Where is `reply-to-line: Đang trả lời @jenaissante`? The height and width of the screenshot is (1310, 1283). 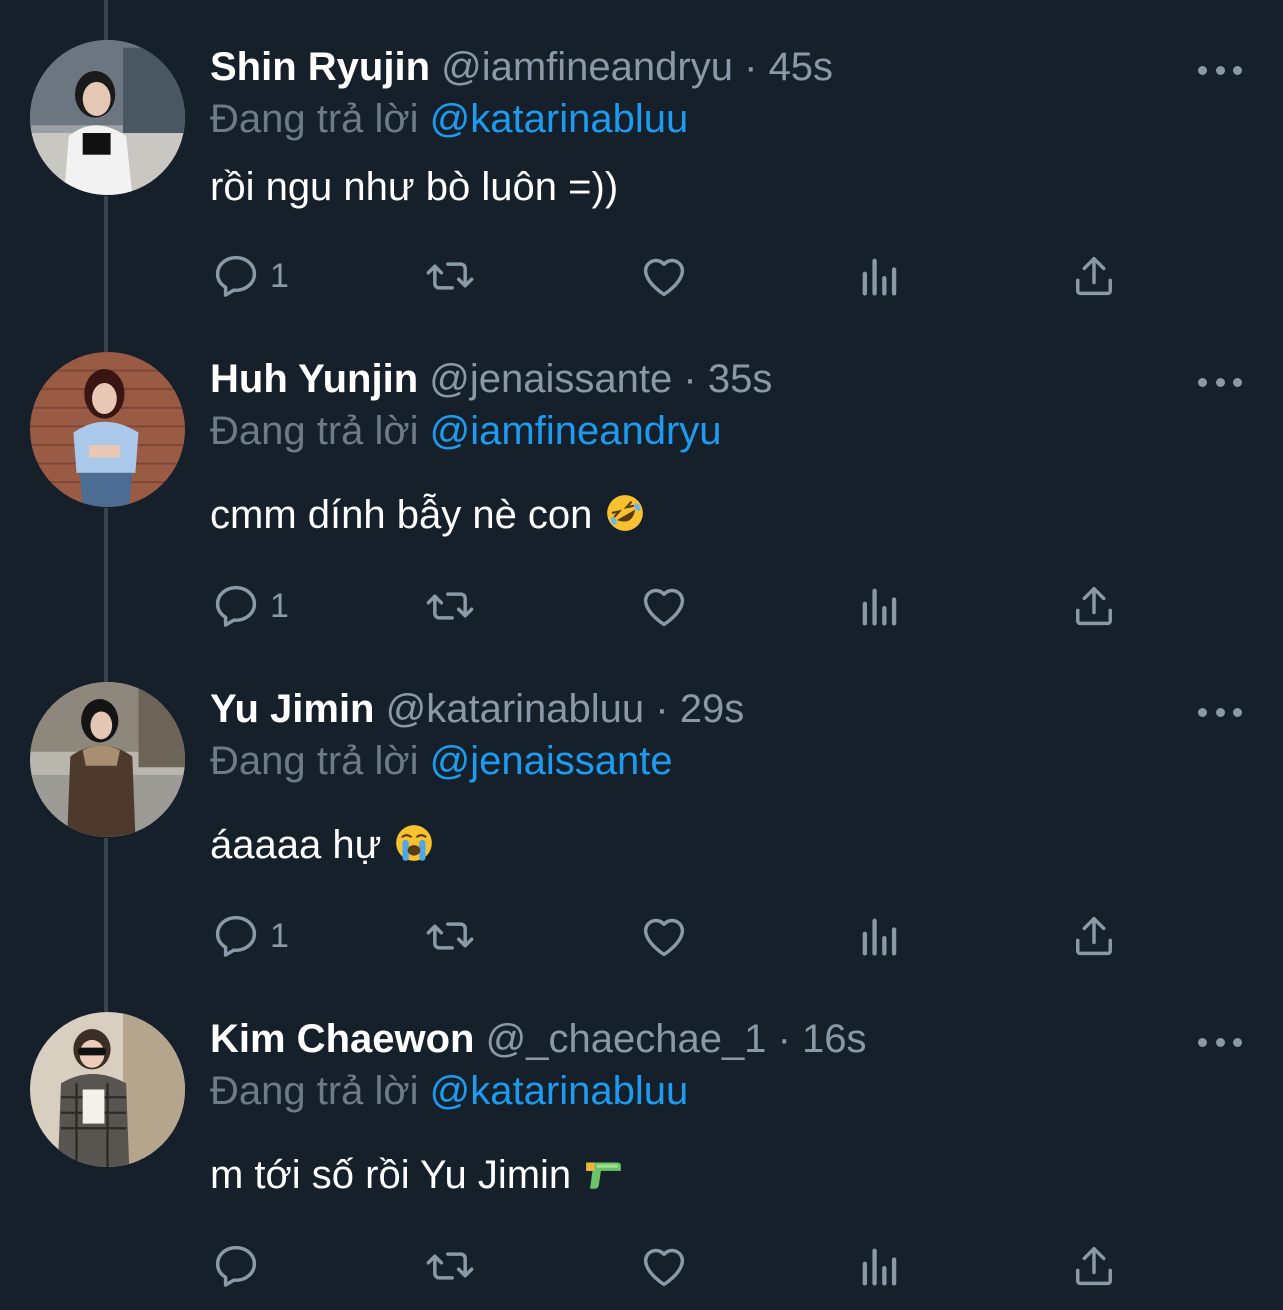 reply-to-line: Đang trả lời @jenaissante is located at coordinates (441, 761).